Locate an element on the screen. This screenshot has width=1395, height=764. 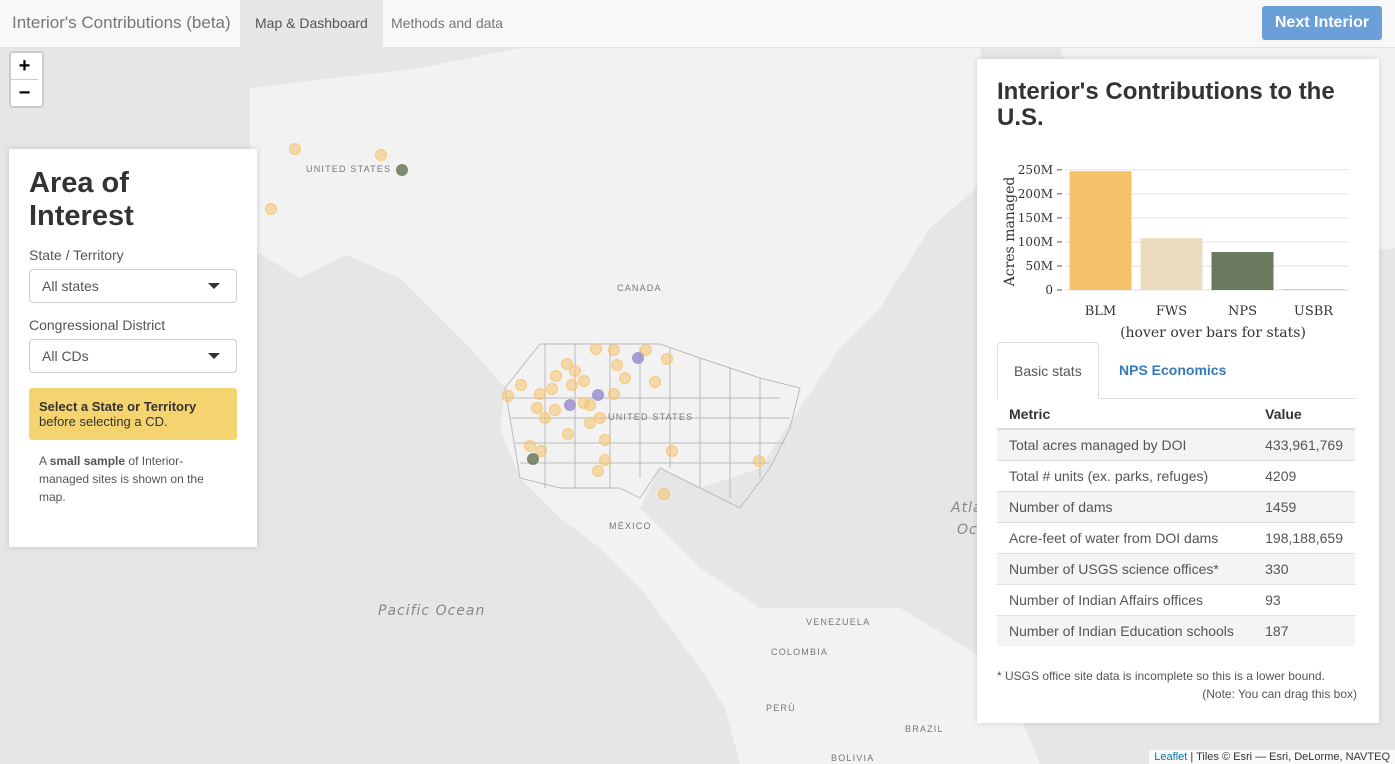
y-axis-label: Acres managed is located at coordinates (1010, 232).